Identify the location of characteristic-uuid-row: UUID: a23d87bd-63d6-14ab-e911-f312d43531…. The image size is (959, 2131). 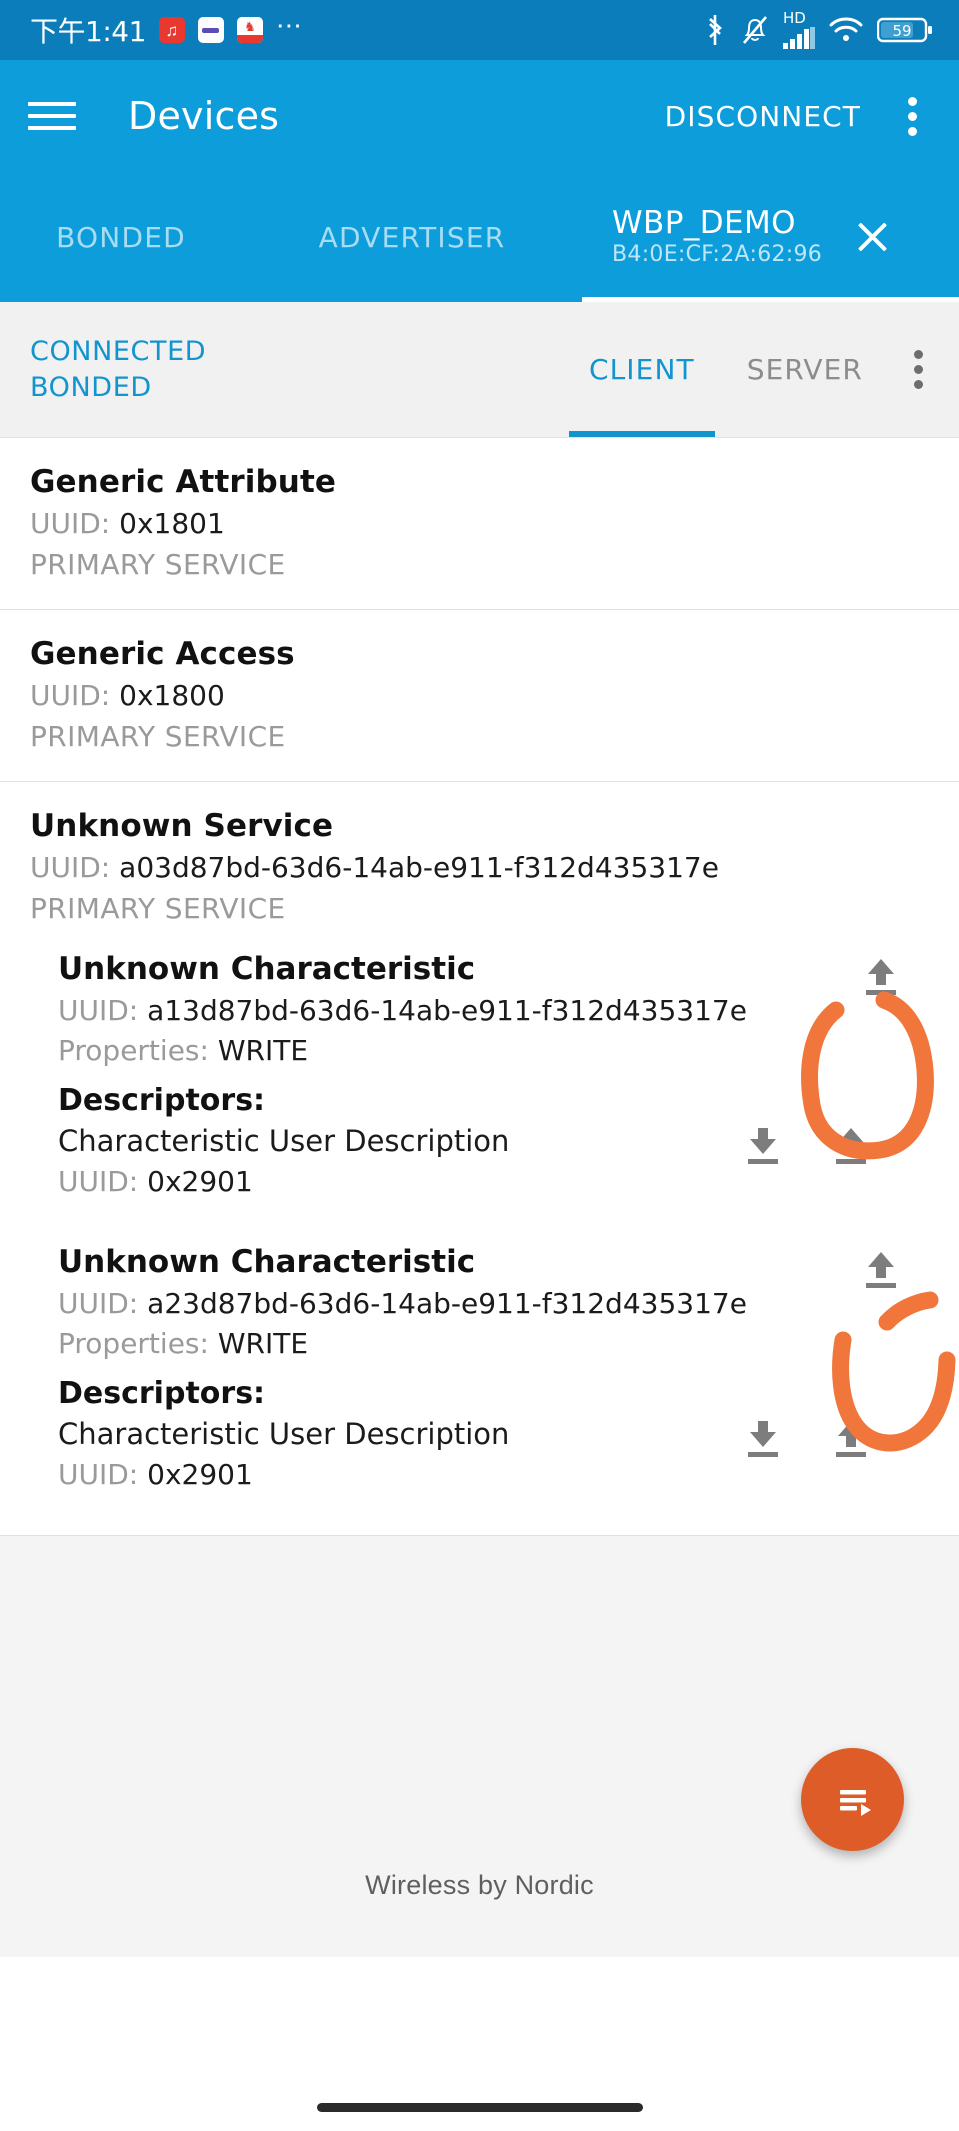
(478, 1303).